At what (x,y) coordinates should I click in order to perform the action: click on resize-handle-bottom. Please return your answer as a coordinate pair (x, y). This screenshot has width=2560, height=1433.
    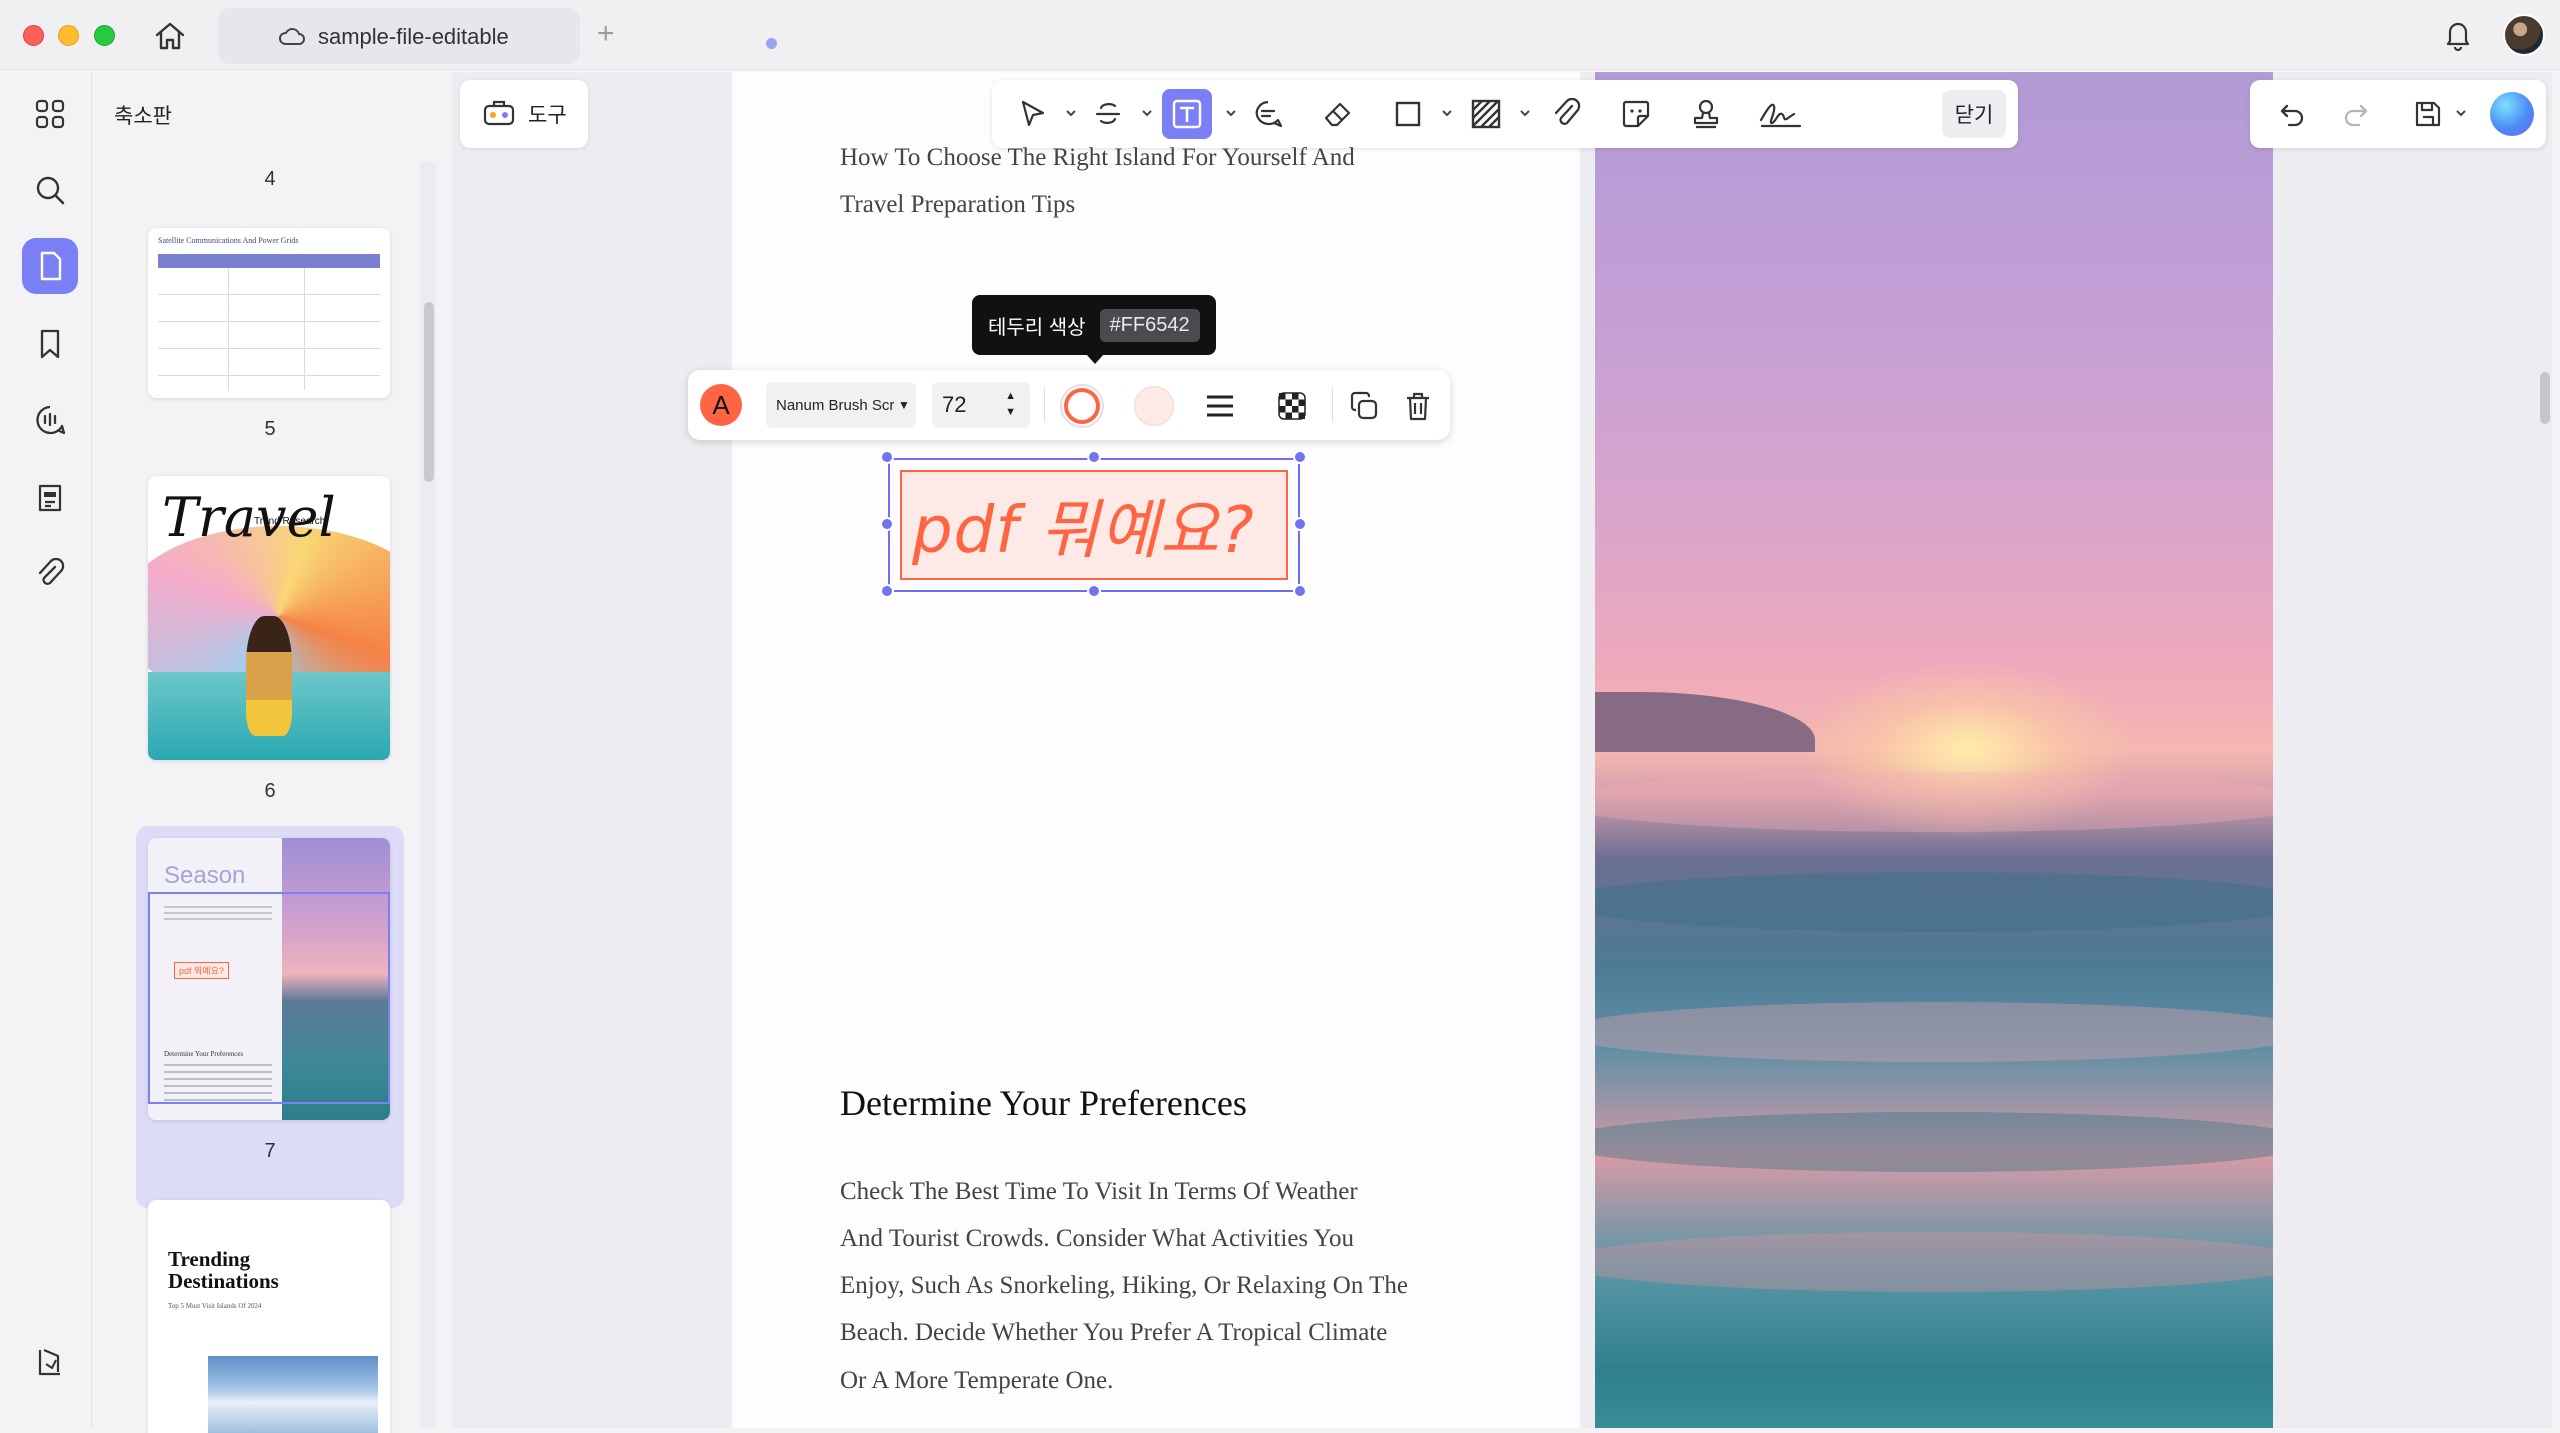
    Looking at the image, I should click on (1094, 591).